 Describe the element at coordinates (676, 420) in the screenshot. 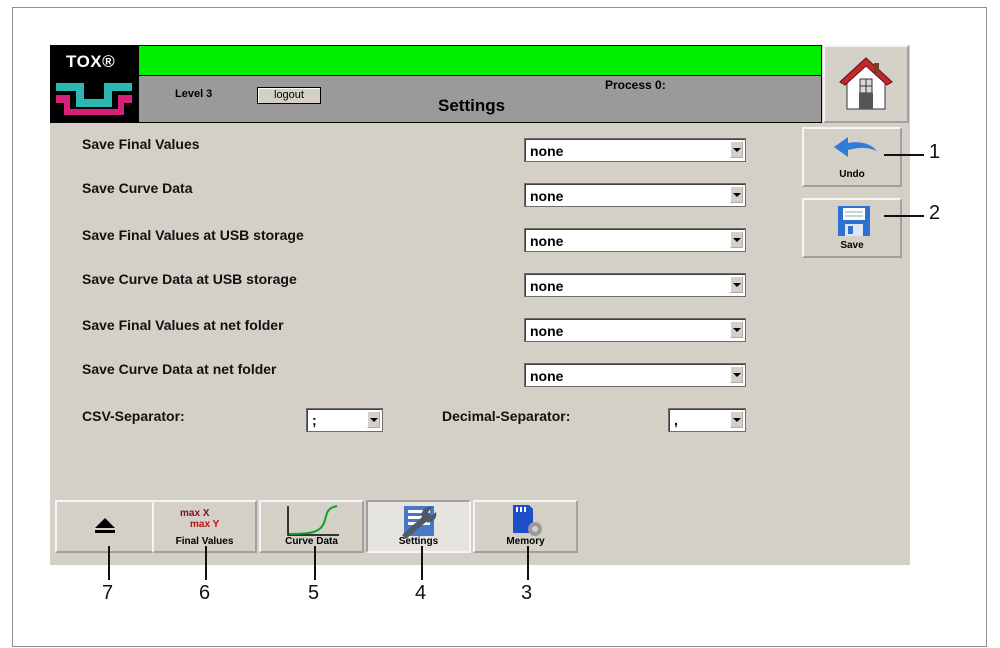

I see `select-value: ,` at that location.